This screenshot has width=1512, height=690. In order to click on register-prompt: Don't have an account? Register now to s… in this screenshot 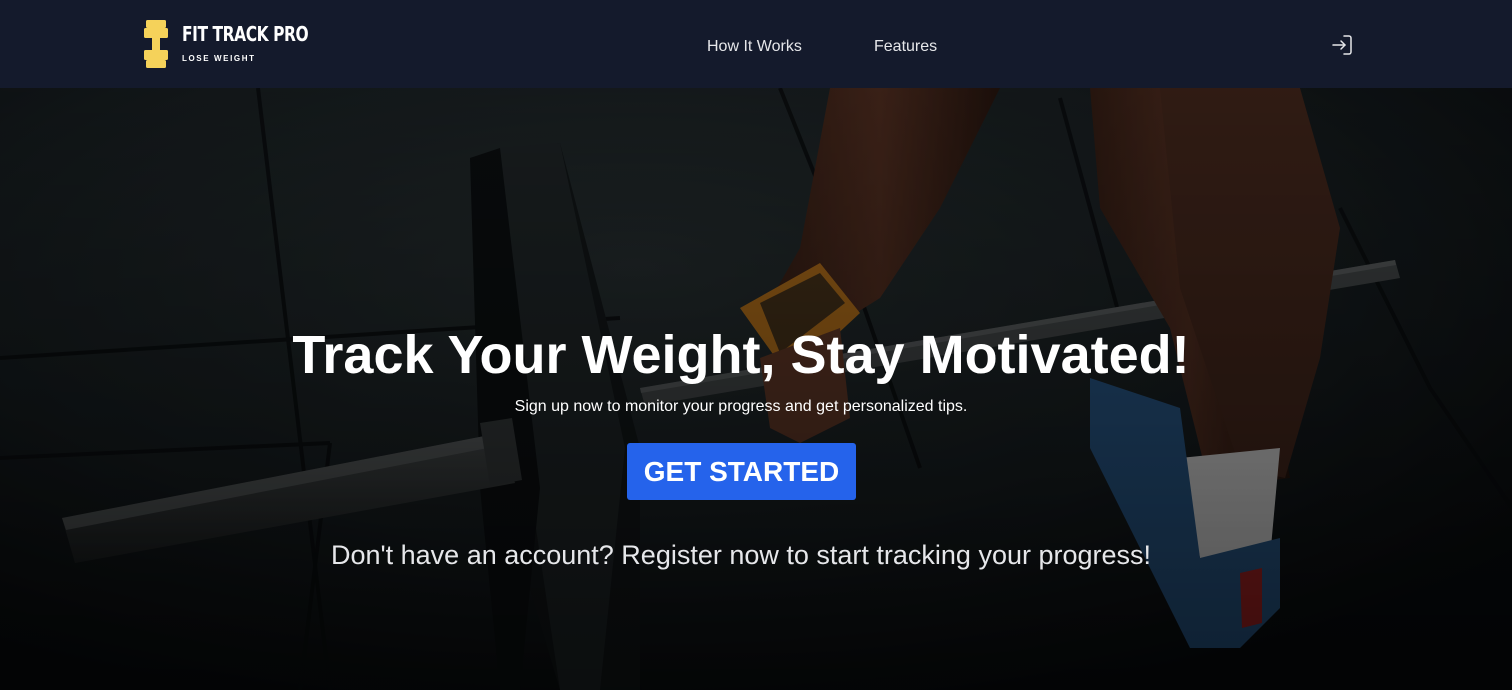, I will do `click(741, 555)`.